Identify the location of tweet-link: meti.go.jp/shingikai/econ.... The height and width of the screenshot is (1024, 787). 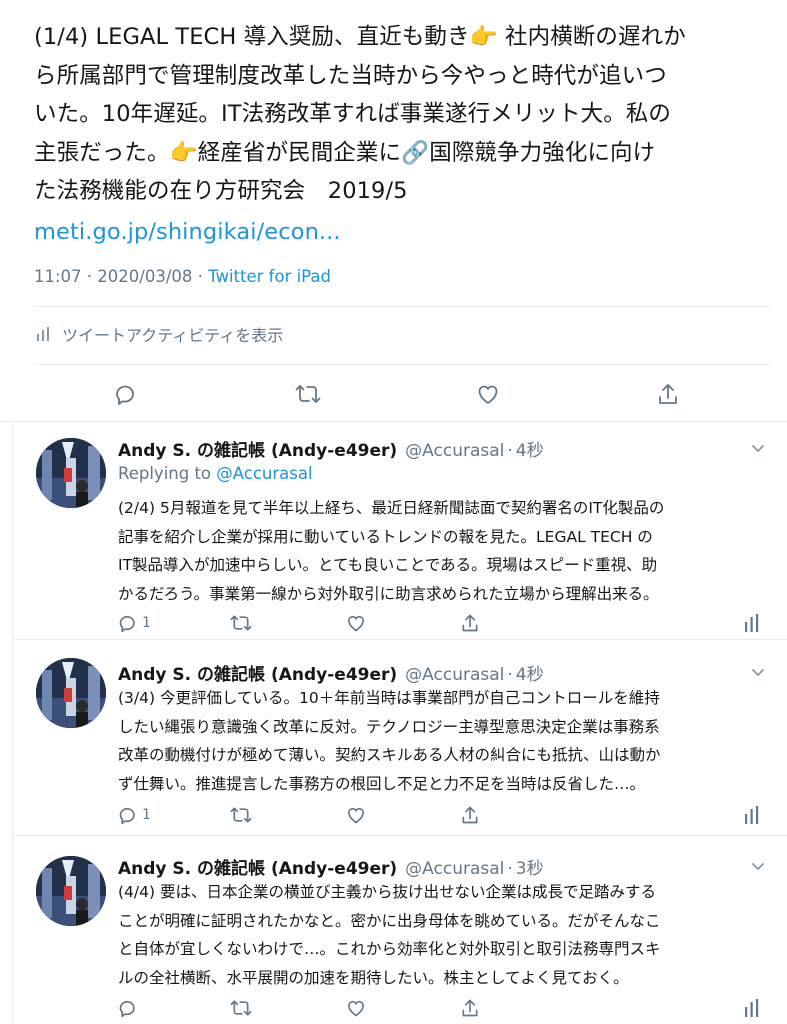
(401, 232).